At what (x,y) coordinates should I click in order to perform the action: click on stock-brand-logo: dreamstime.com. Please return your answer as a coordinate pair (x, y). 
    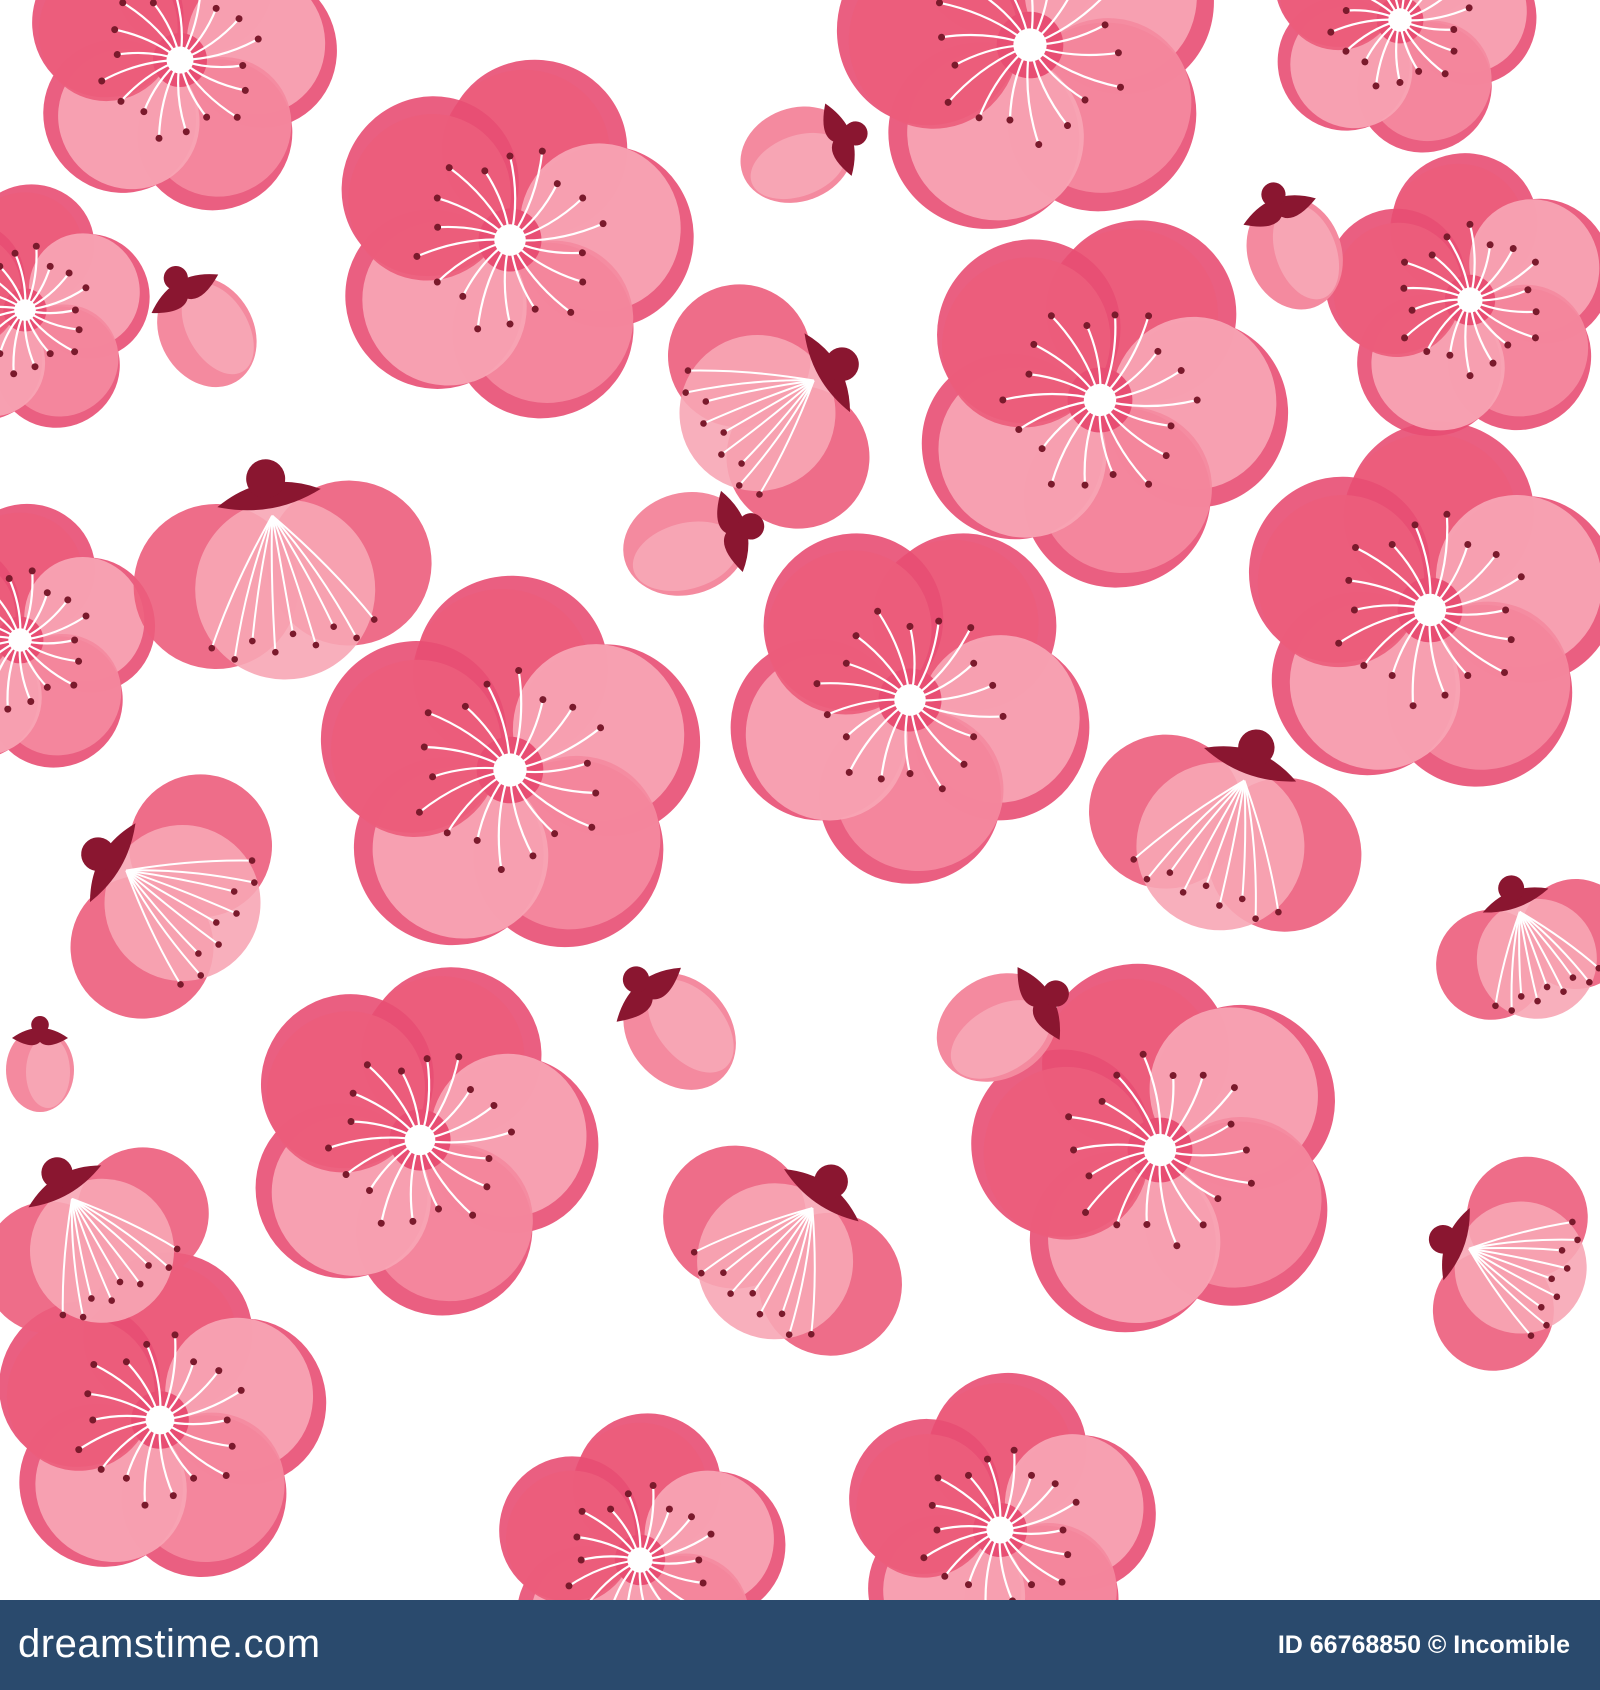
    Looking at the image, I should click on (169, 1644).